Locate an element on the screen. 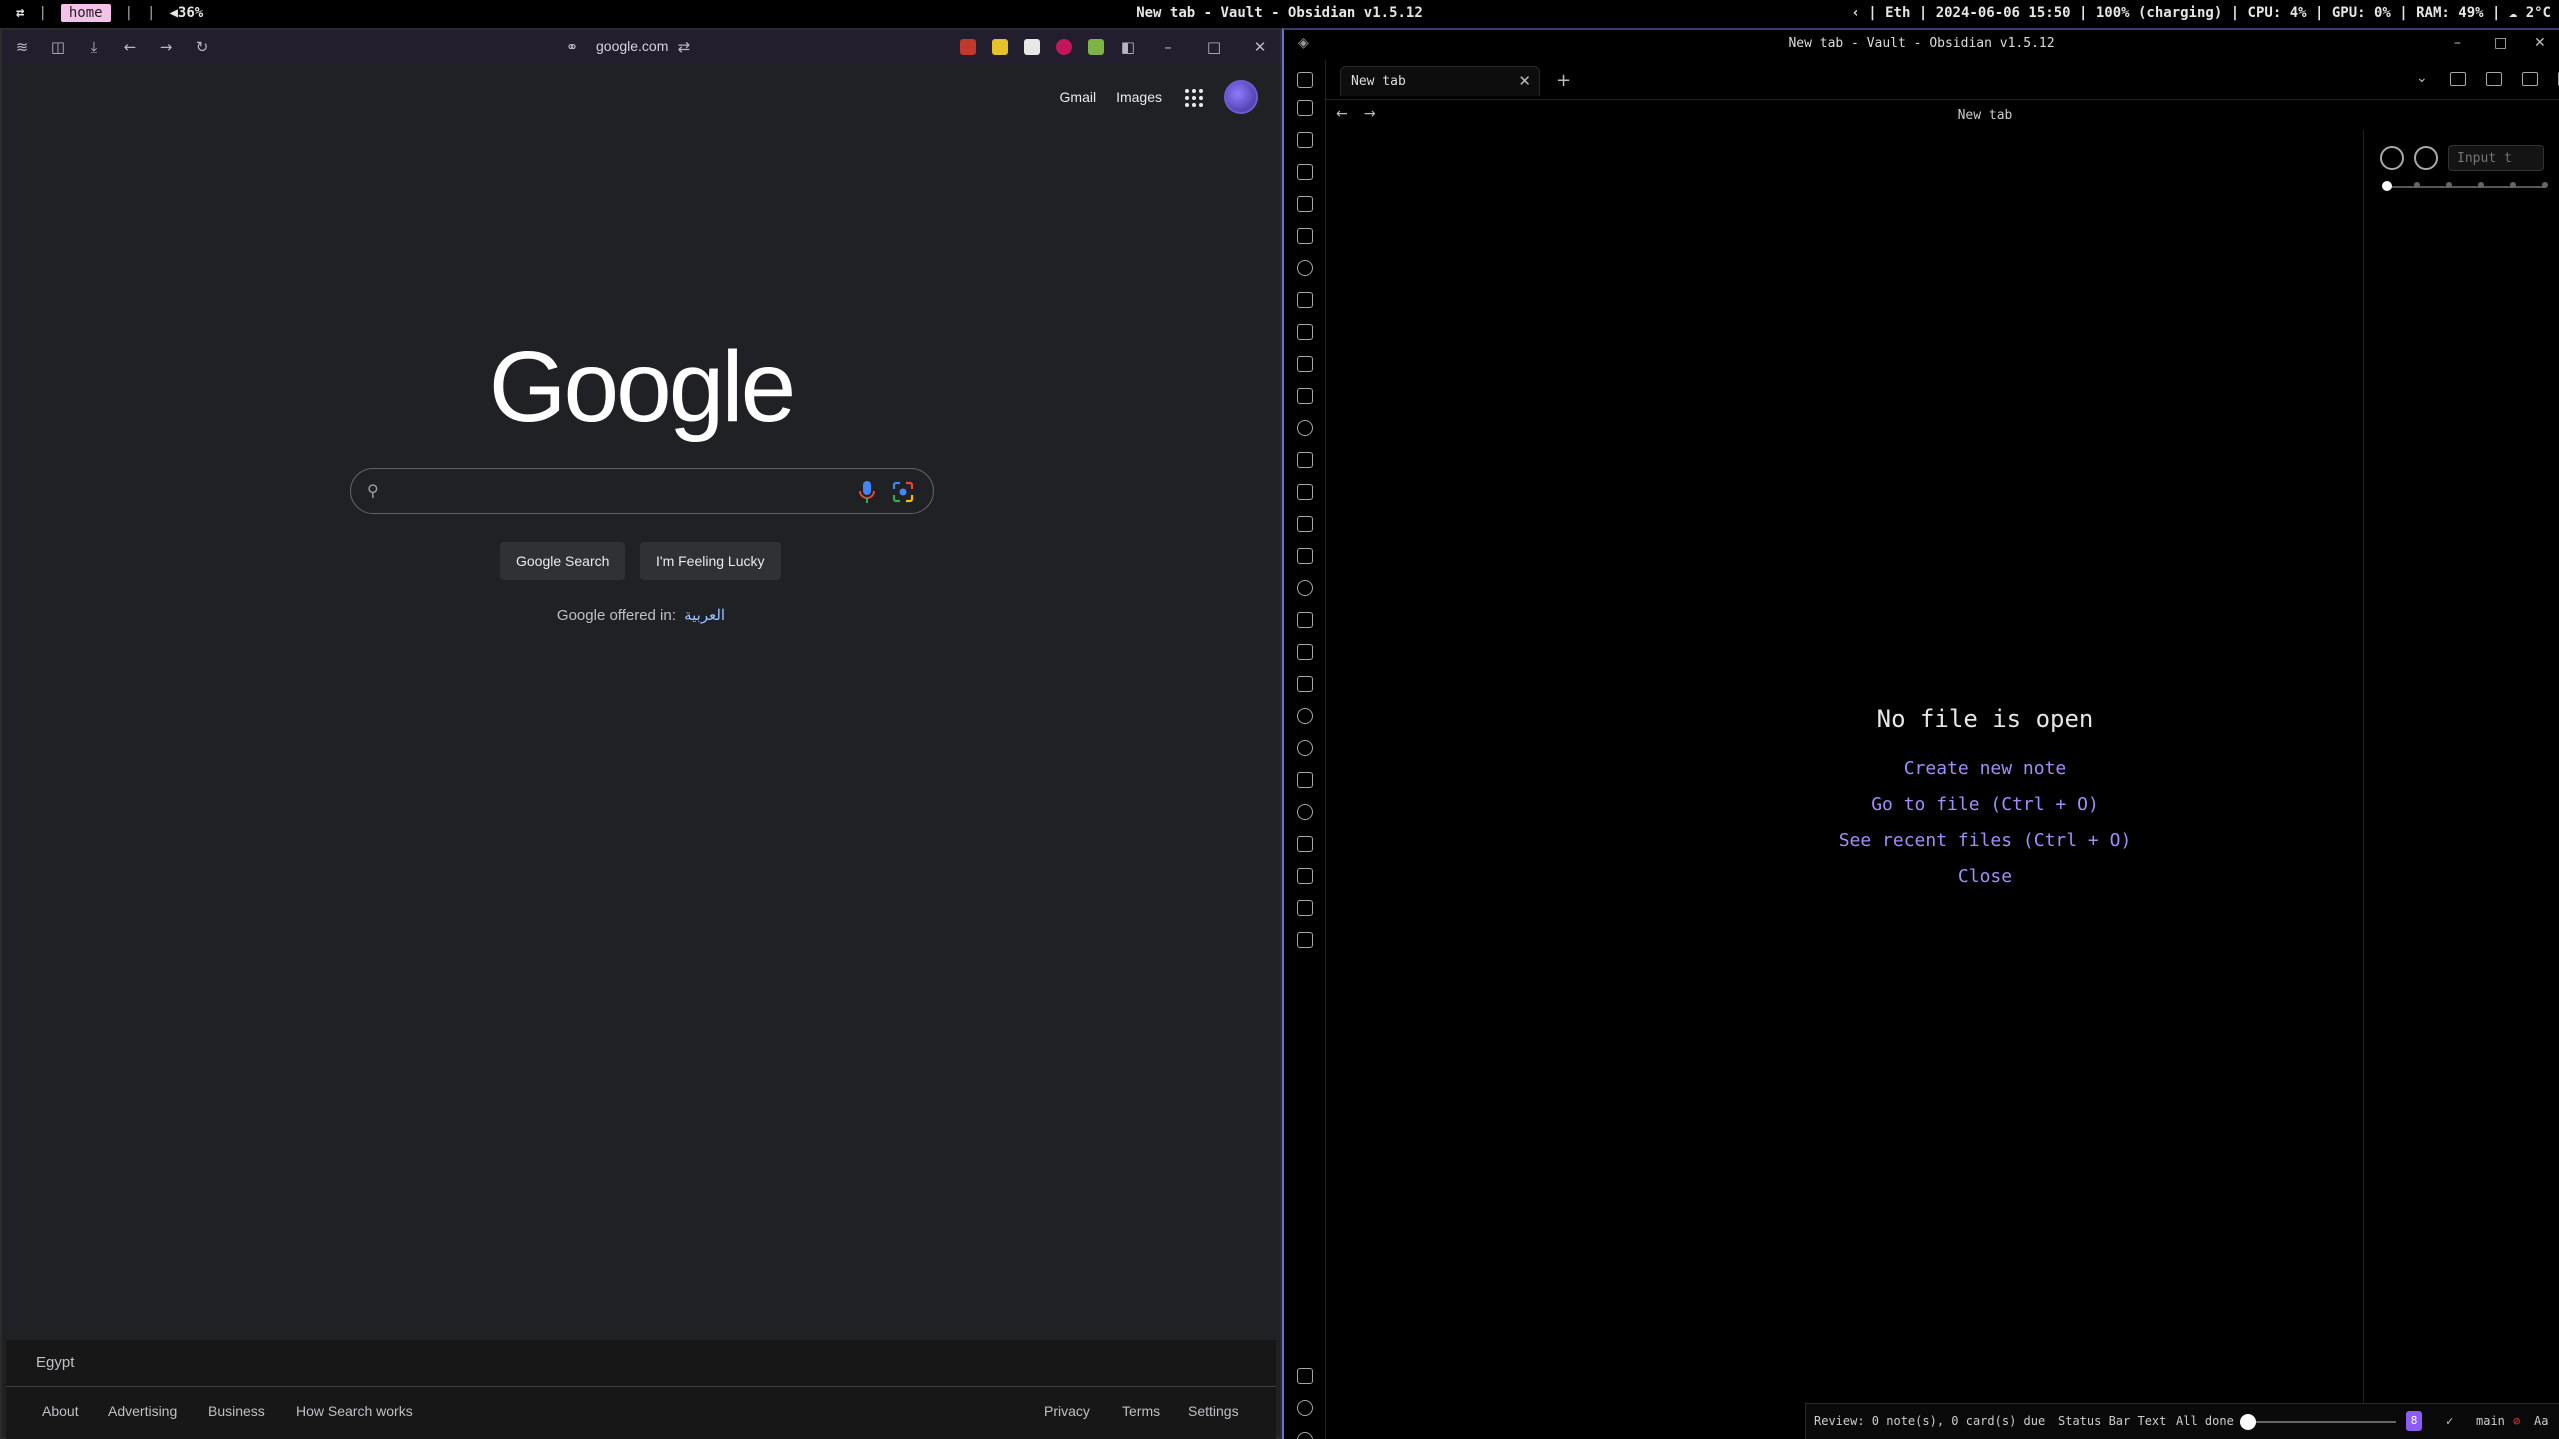 Image resolution: width=2559 pixels, height=1439 pixels. trash-icon is located at coordinates (1305, 236).